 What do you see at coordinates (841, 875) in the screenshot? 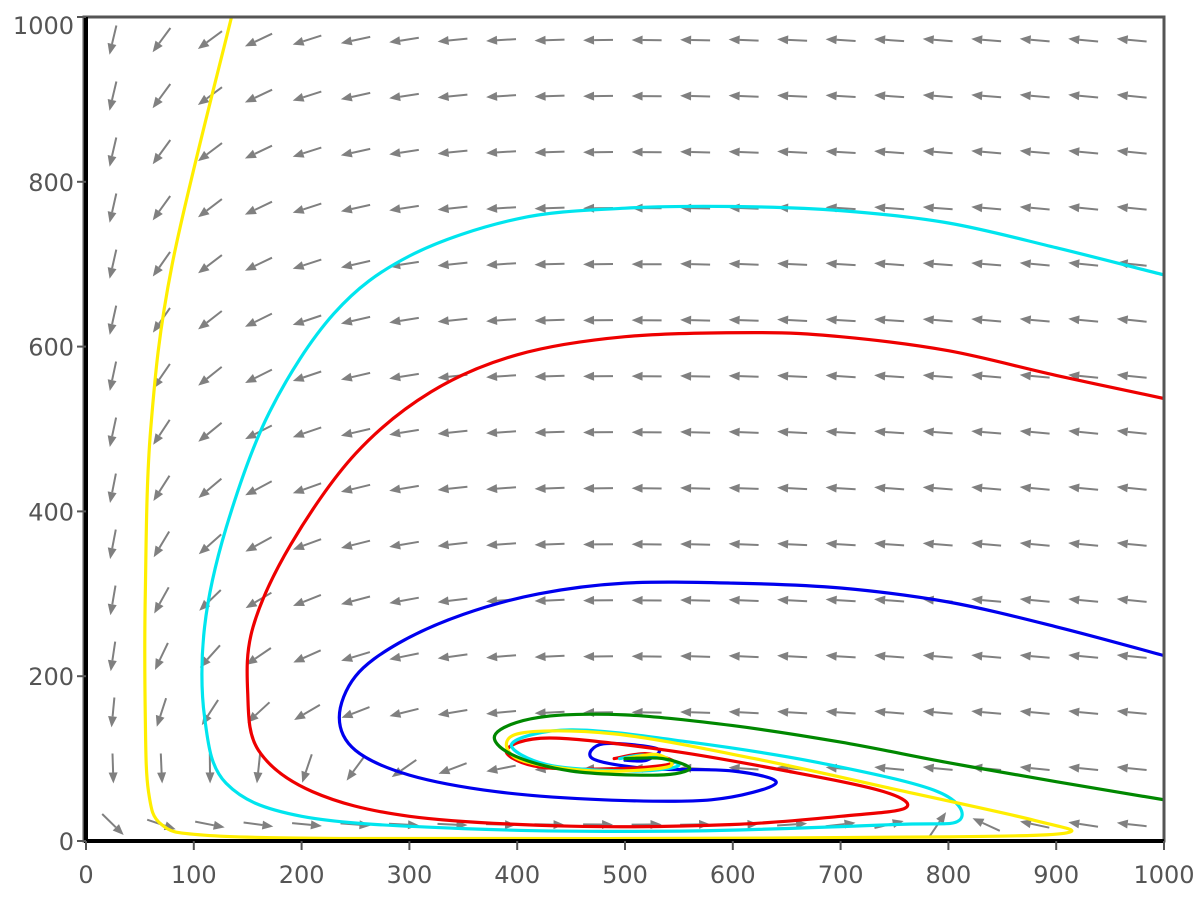
I see `x-tick-label-700: 700` at bounding box center [841, 875].